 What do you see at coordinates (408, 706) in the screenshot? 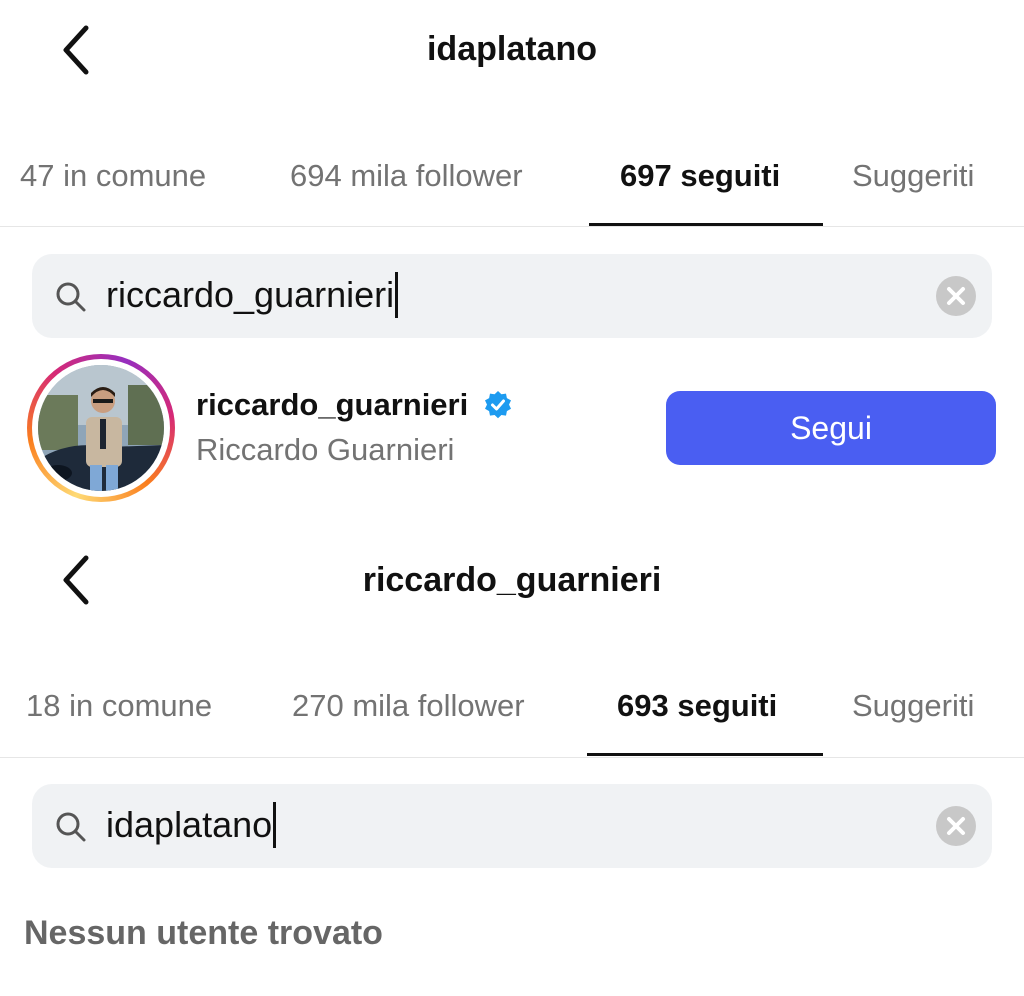
I see `tab-followers: 270 mila follower` at bounding box center [408, 706].